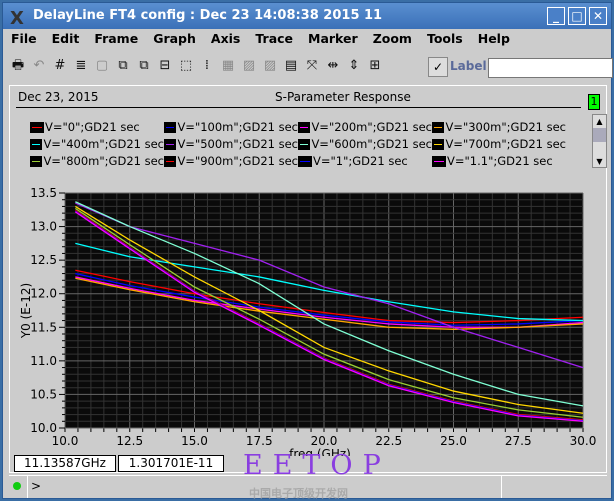 This screenshot has width=614, height=501. What do you see at coordinates (43, 193) in the screenshot?
I see `y-tick-label: 13.5` at bounding box center [43, 193].